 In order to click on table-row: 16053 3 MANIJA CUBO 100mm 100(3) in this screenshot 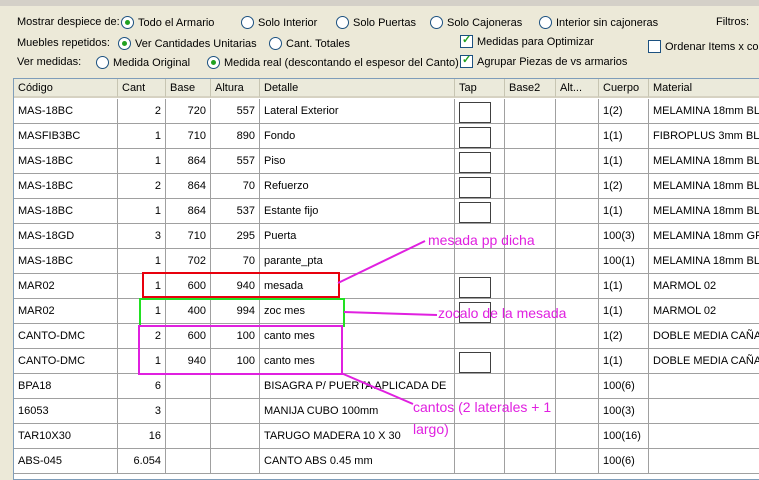, I will do `click(386, 411)`.